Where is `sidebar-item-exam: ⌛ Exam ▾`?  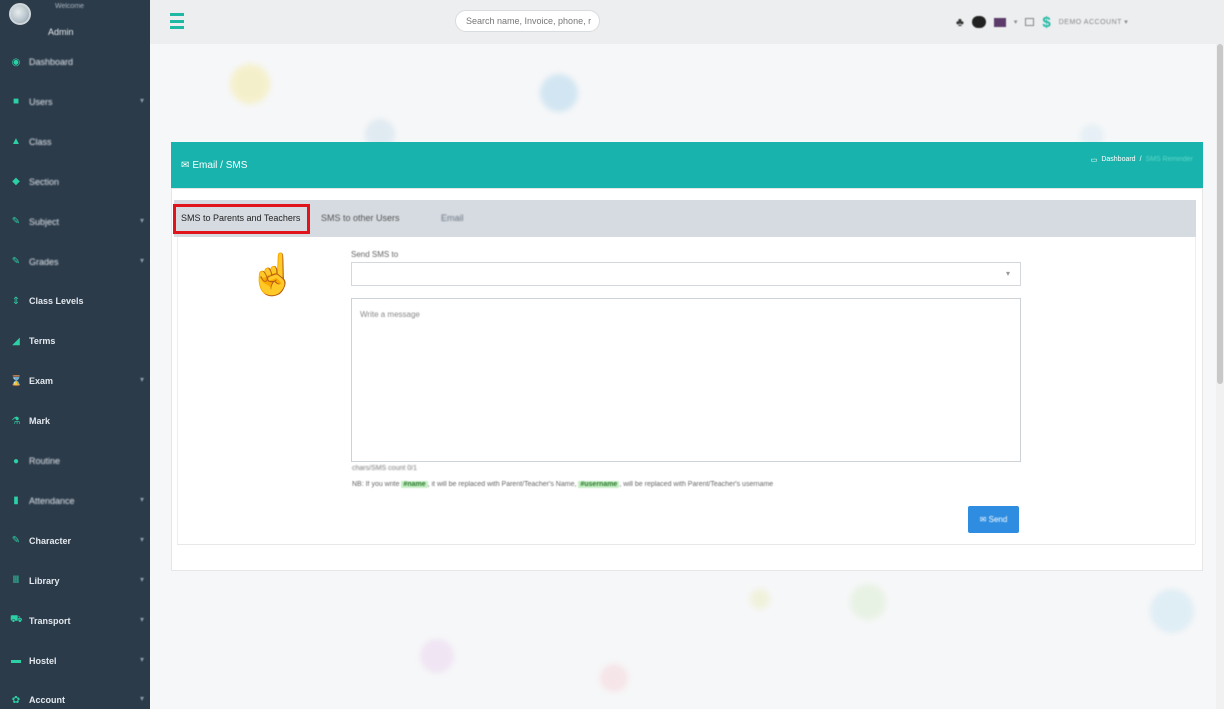 sidebar-item-exam: ⌛ Exam ▾ is located at coordinates (75, 381).